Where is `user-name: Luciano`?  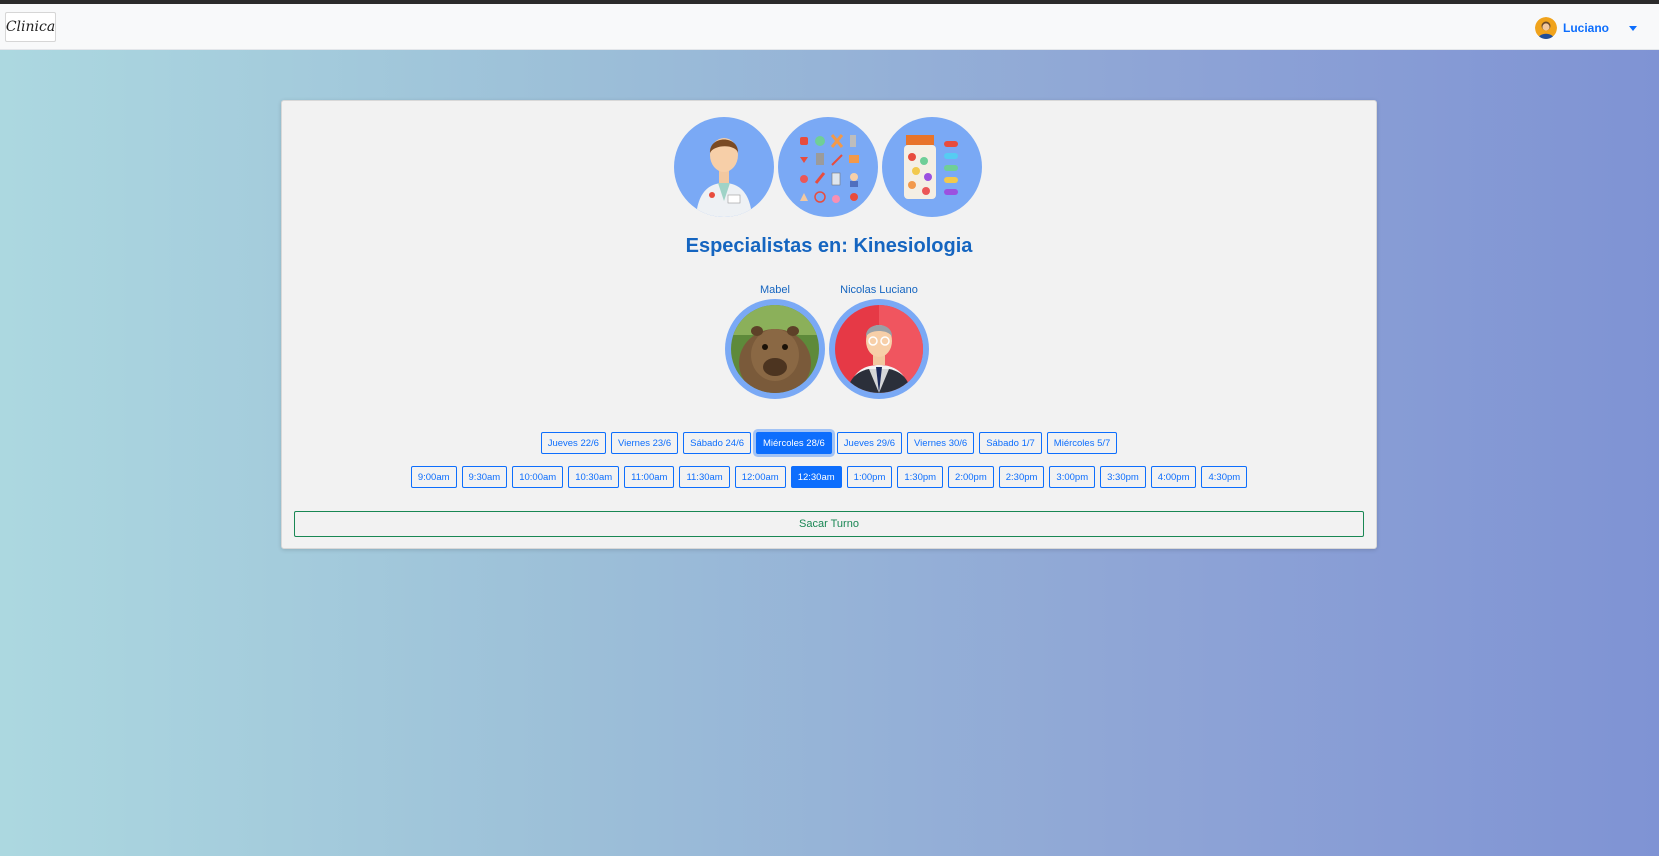
user-name: Luciano is located at coordinates (1585, 28).